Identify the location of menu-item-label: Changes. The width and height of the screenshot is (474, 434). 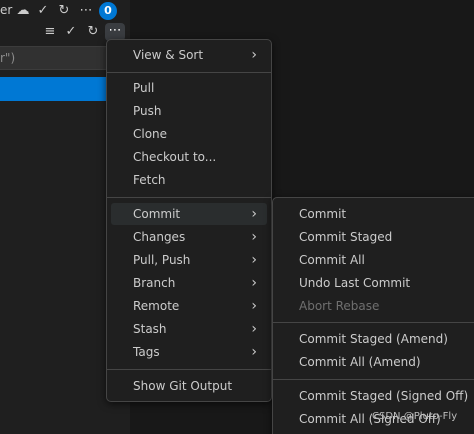
(159, 237).